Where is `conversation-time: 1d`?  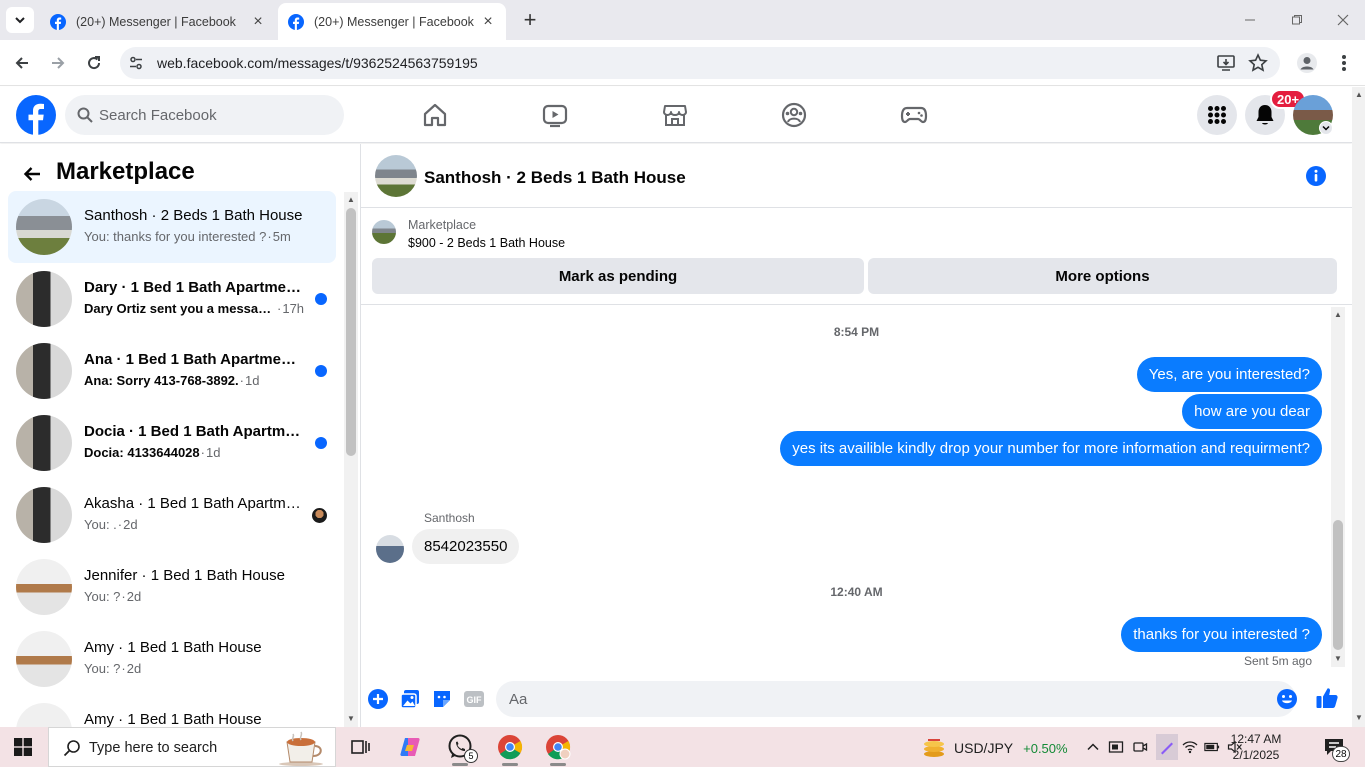 conversation-time: 1d is located at coordinates (213, 452).